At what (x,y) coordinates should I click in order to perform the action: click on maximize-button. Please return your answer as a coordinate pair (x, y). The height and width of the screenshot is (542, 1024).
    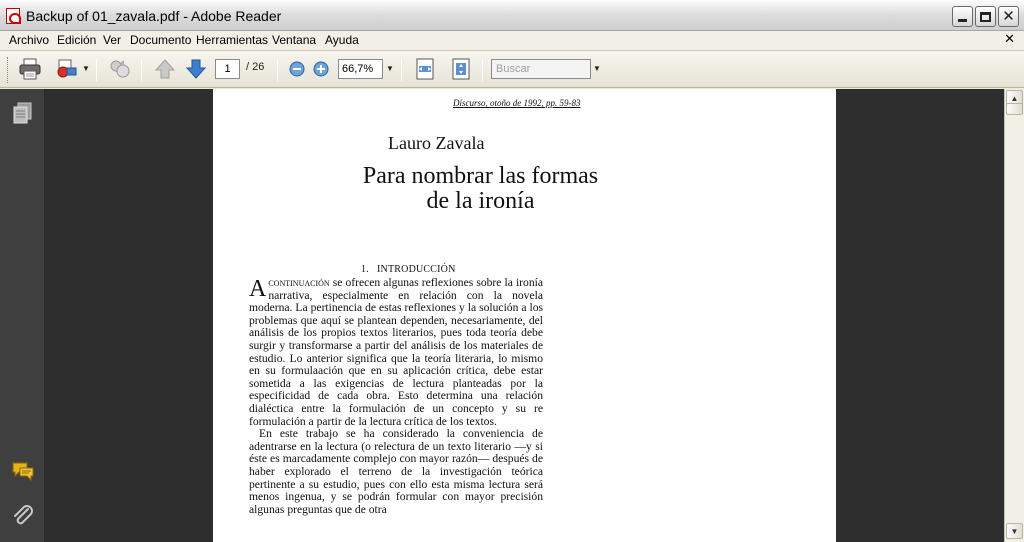
    Looking at the image, I should click on (985, 16).